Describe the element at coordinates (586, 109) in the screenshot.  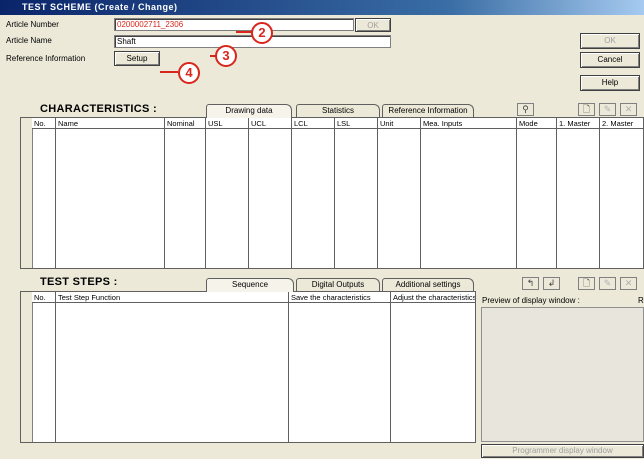
I see `new-document-icon: 🗋` at that location.